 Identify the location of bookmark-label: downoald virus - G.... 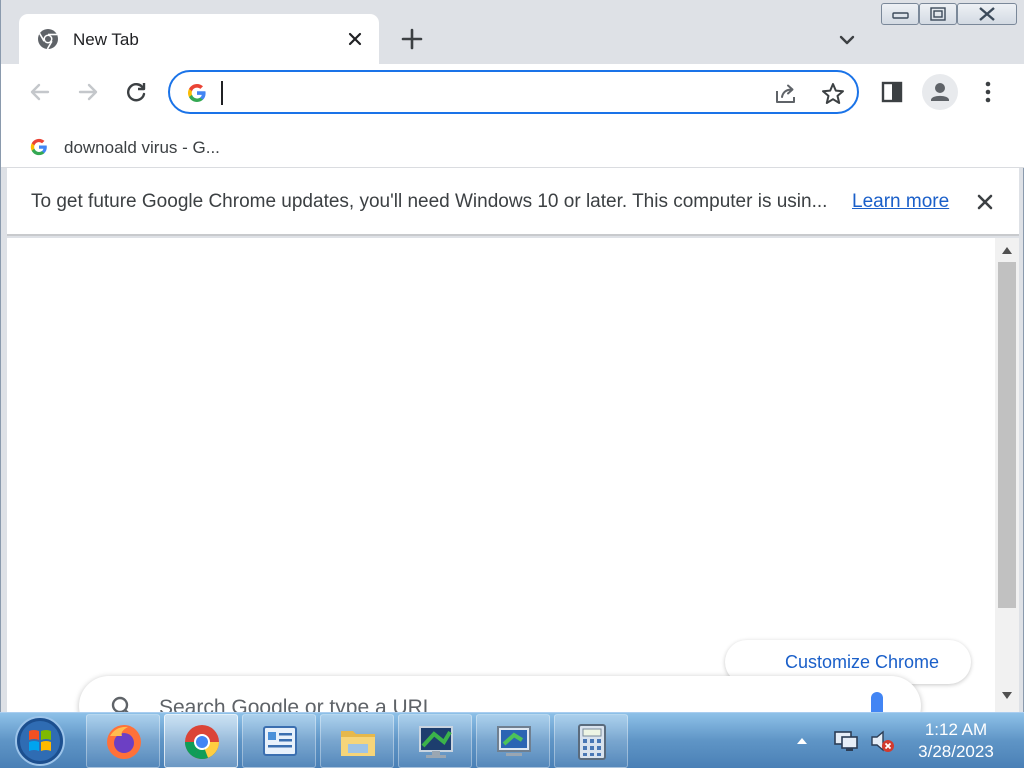
(142, 147).